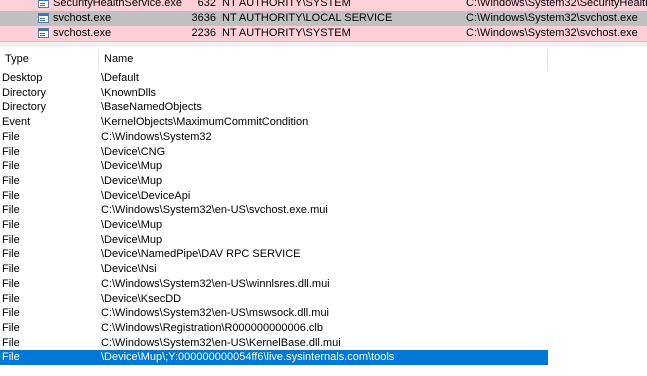 This screenshot has height=376, width=647. Describe the element at coordinates (129, 269) in the screenshot. I see `handle-name: \Device\Nsi` at that location.